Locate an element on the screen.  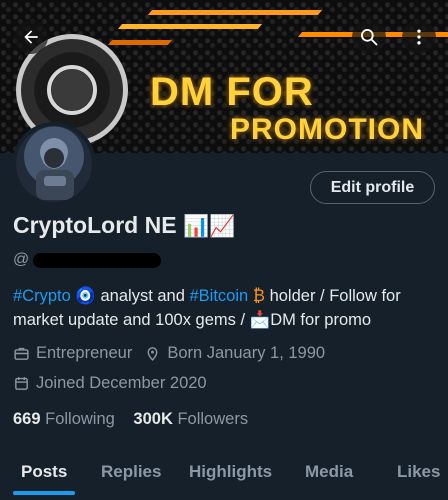
active-tab-indicator is located at coordinates (44, 493).